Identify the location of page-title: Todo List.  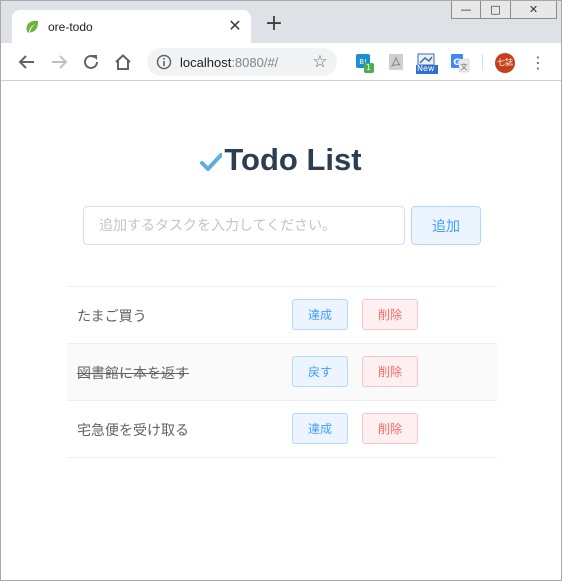
(281, 160).